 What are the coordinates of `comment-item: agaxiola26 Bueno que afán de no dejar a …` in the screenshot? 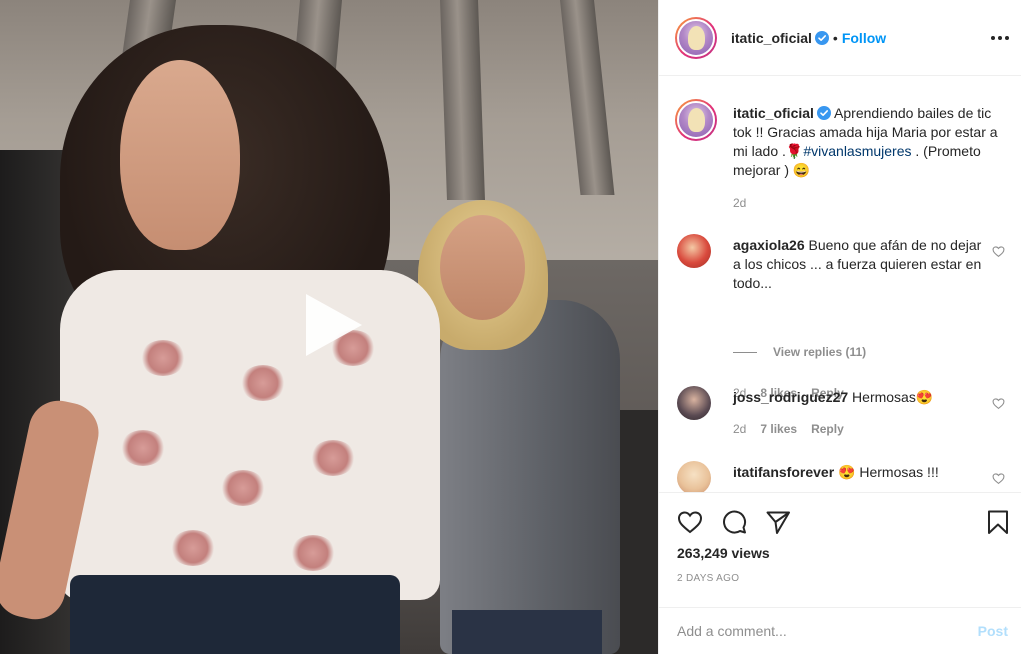 It's located at (840, 317).